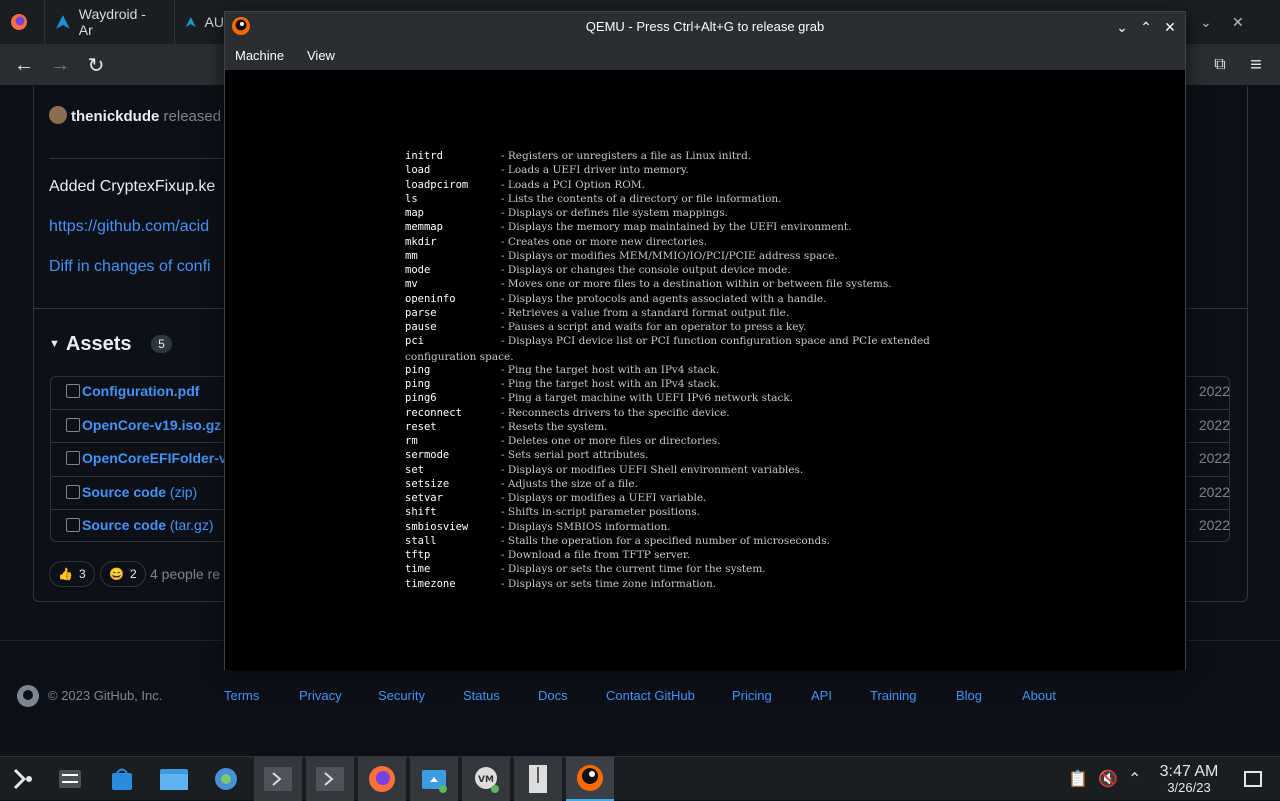 The width and height of the screenshot is (1280, 801). I want to click on footer-link-security: Security, so click(401, 695).